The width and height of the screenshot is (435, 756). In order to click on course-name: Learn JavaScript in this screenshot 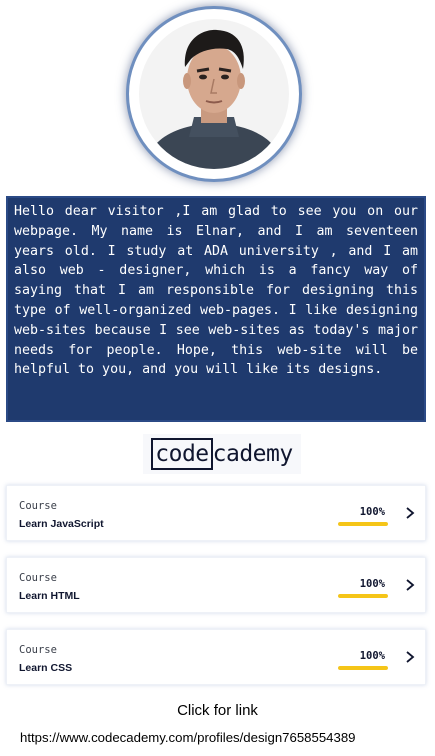, I will do `click(61, 524)`.